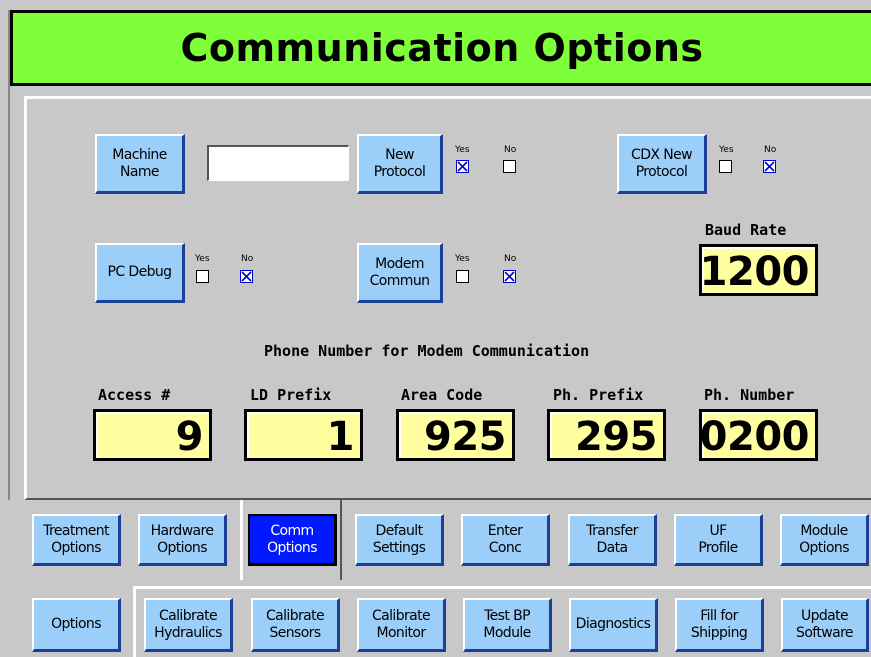  I want to click on subtab-fill-for-shipping: Fill for Shipping, so click(719, 625).